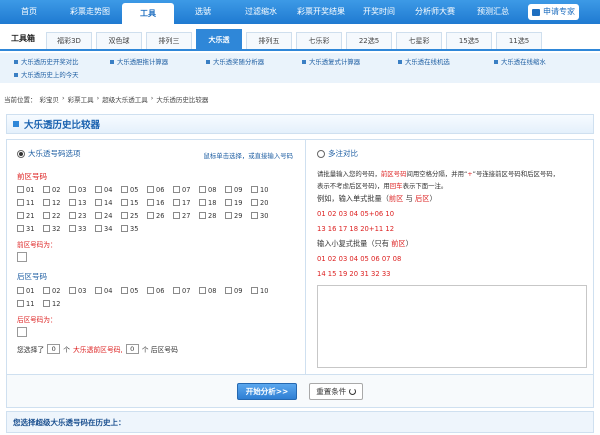 The width and height of the screenshot is (600, 435). What do you see at coordinates (264, 215) in the screenshot?
I see `front-number-checkbox: 30` at bounding box center [264, 215].